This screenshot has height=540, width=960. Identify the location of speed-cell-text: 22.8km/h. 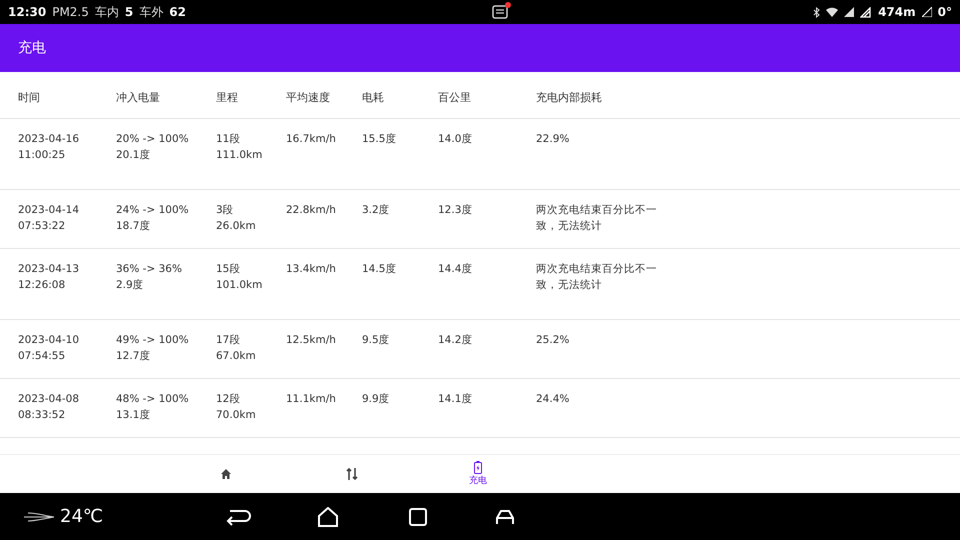
(311, 210).